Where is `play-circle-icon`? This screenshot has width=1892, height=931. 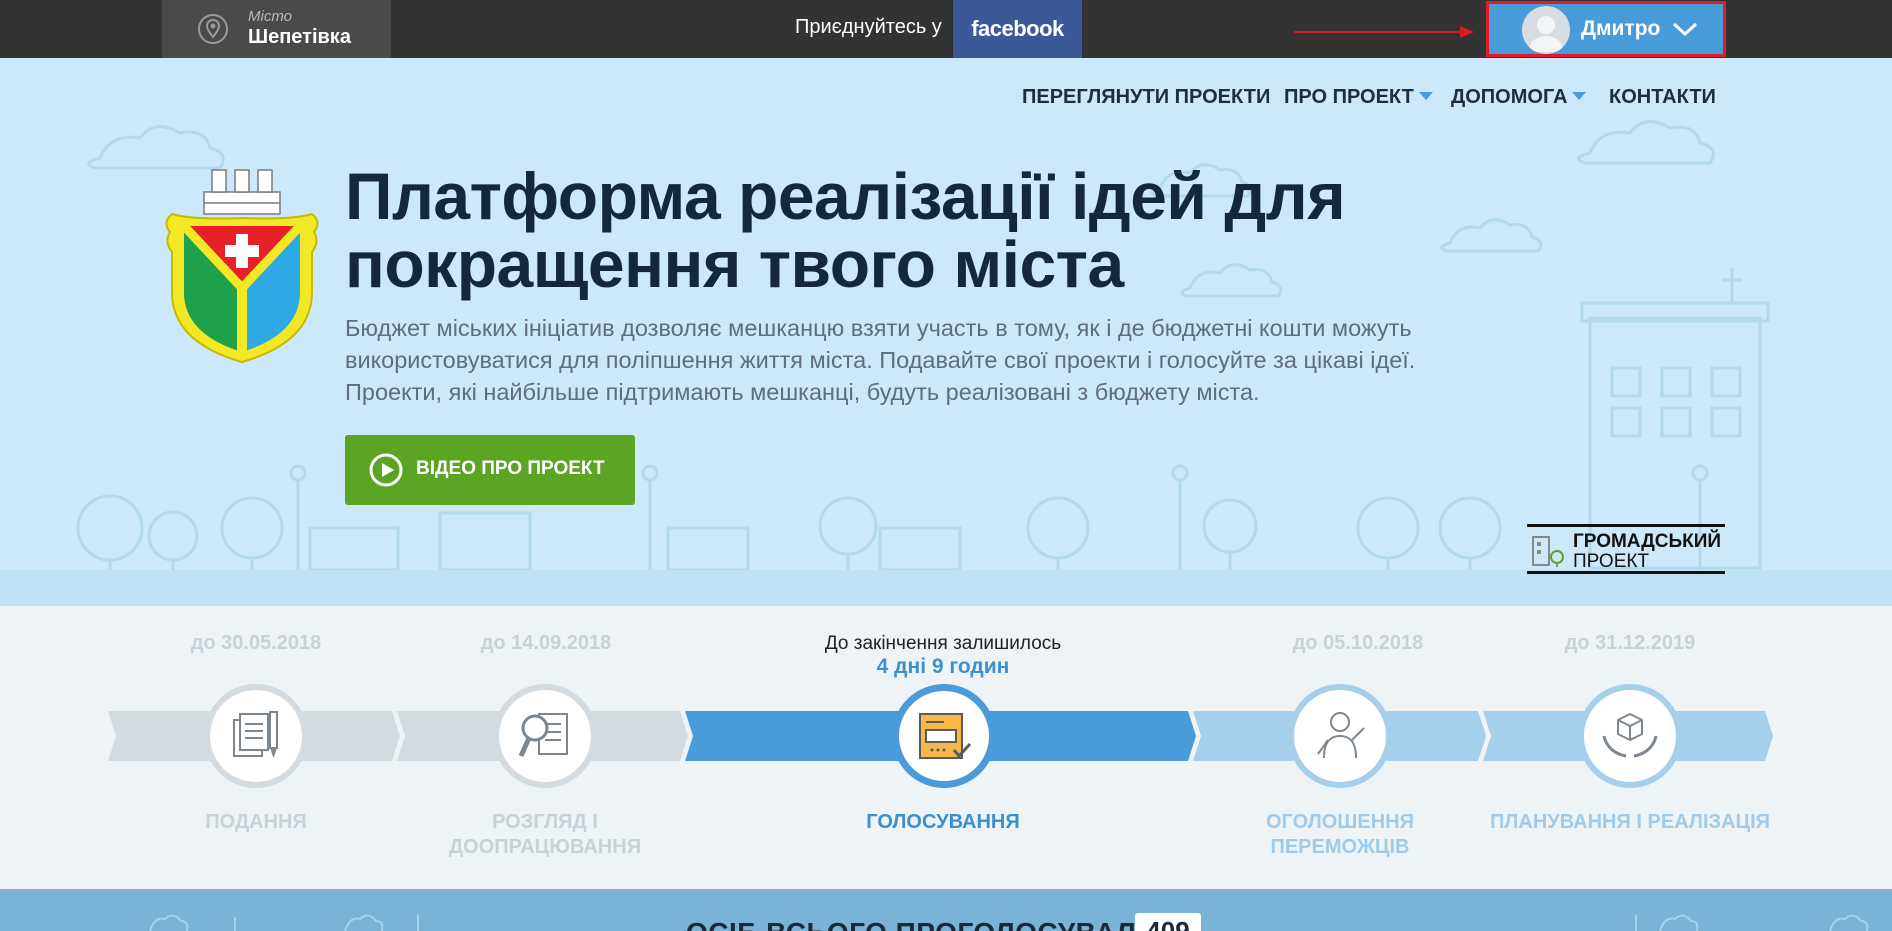 play-circle-icon is located at coordinates (386, 470).